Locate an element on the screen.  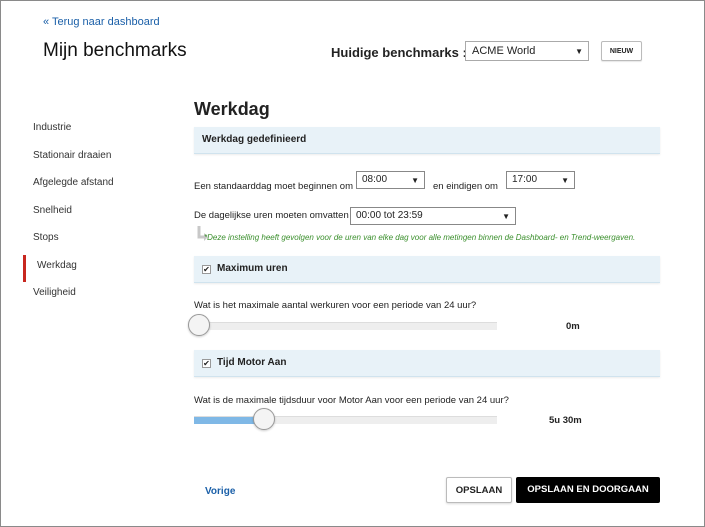
benchmark-label: Huidige benchmarks : is located at coordinates (399, 52).